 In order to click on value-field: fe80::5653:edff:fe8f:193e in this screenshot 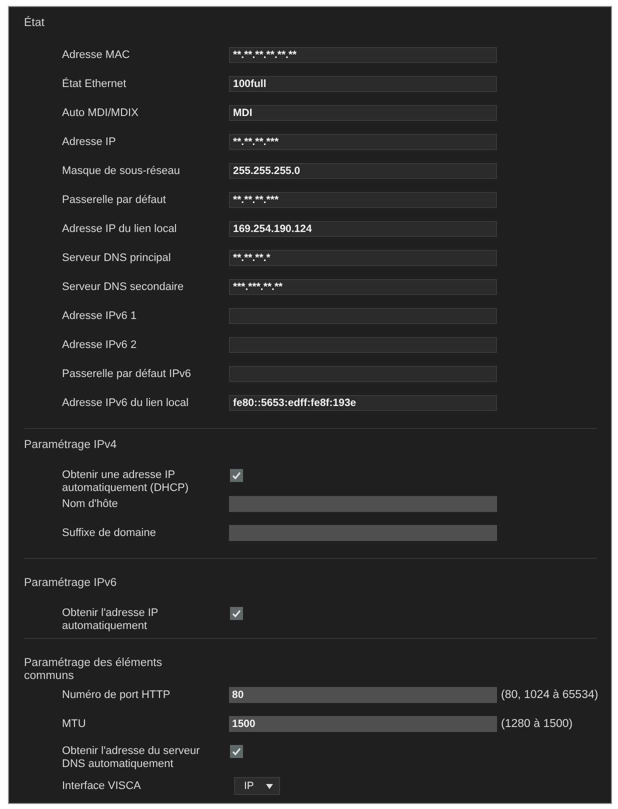, I will do `click(363, 403)`.